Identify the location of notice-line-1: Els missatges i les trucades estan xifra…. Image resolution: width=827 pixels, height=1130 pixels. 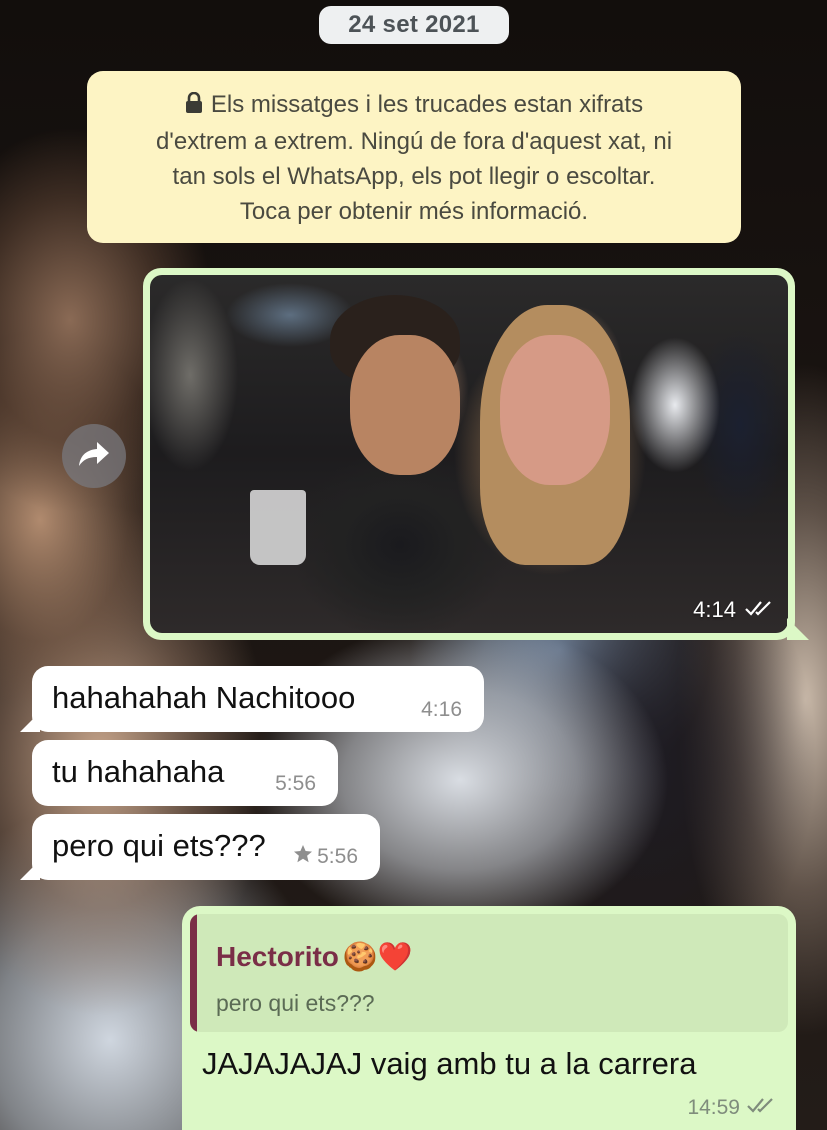
(414, 105).